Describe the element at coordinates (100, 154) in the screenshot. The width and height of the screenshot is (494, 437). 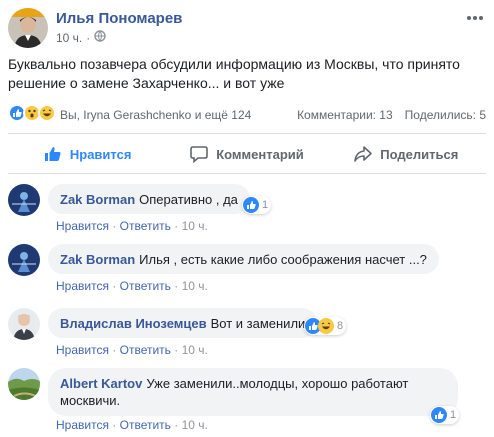
I see `like-button-label: Нравится` at that location.